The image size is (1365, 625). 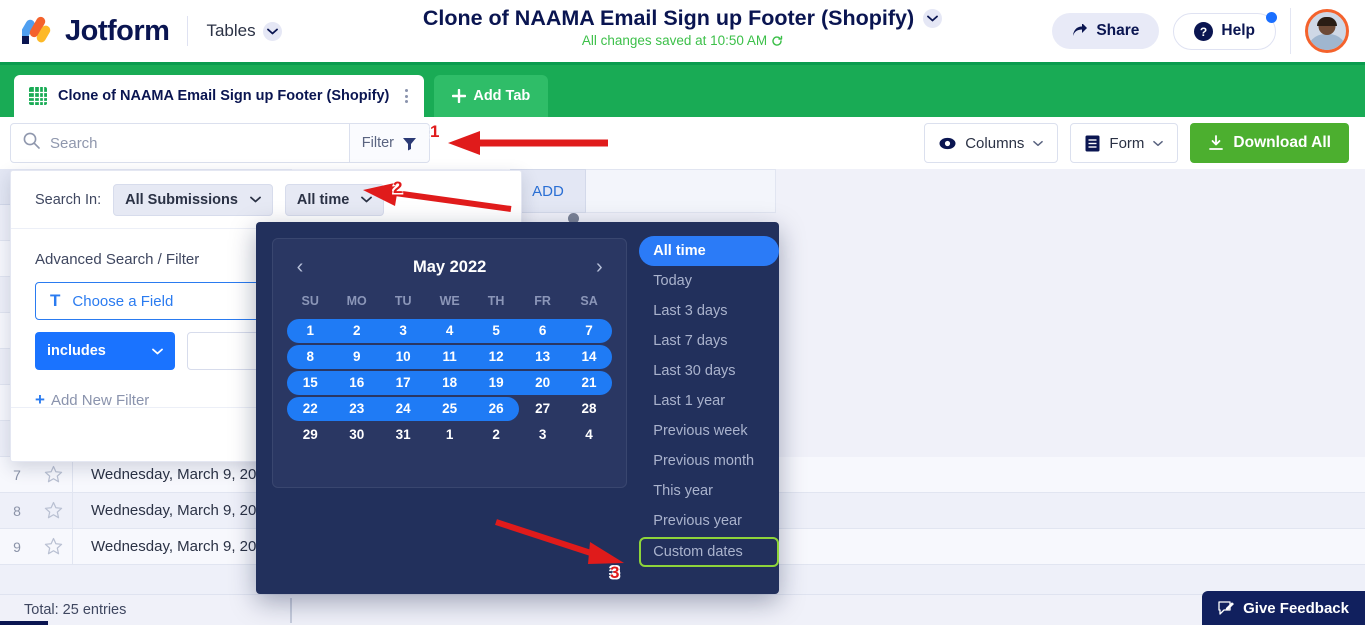 What do you see at coordinates (496, 331) in the screenshot?
I see `calendar-day: 5` at bounding box center [496, 331].